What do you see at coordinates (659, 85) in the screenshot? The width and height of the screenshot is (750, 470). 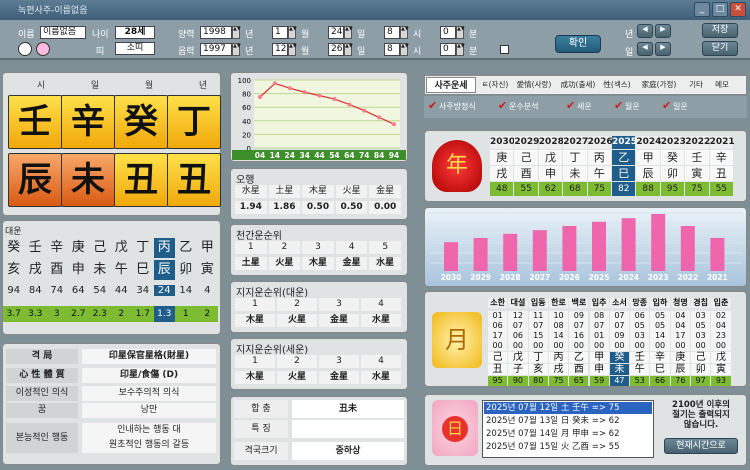 I see `tab-5: 家庭(가정)` at bounding box center [659, 85].